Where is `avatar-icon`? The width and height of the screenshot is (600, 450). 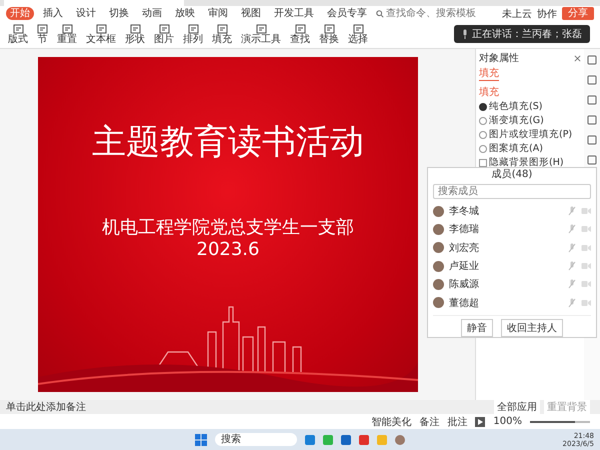
avatar-icon is located at coordinates (400, 439).